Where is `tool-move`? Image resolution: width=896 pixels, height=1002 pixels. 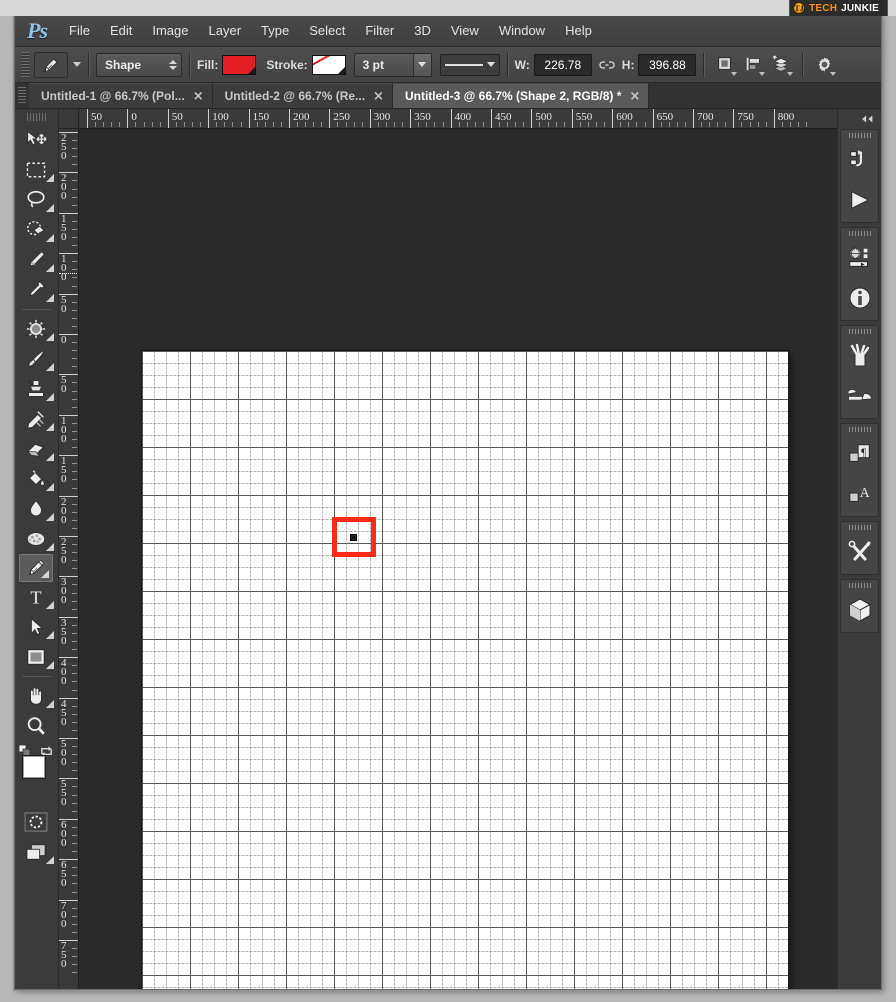 tool-move is located at coordinates (36, 140).